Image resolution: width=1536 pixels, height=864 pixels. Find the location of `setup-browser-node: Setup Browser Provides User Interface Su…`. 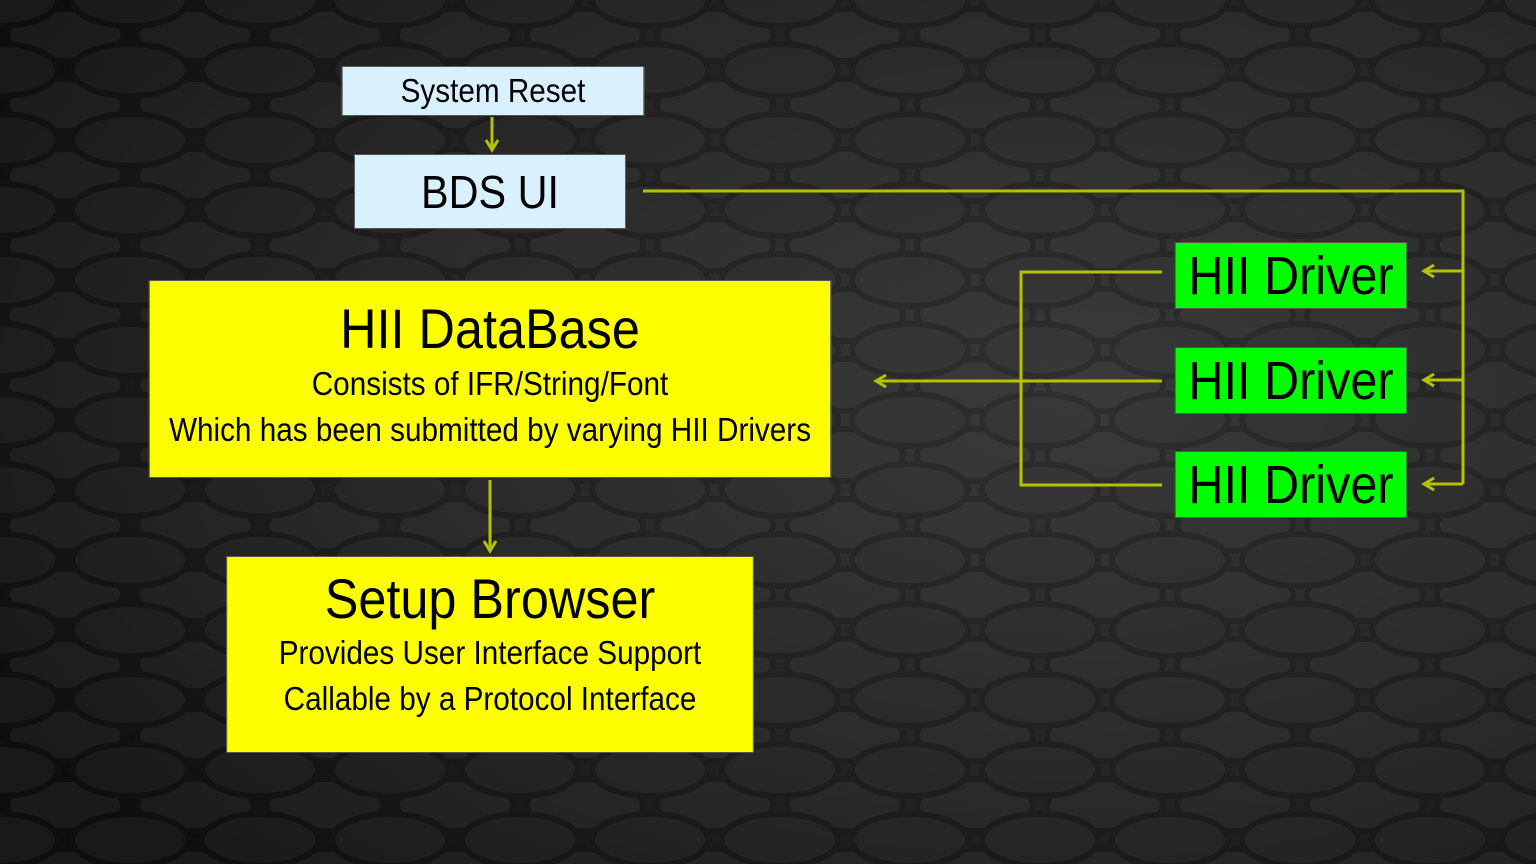

setup-browser-node: Setup Browser Provides User Interface Su… is located at coordinates (490, 654).